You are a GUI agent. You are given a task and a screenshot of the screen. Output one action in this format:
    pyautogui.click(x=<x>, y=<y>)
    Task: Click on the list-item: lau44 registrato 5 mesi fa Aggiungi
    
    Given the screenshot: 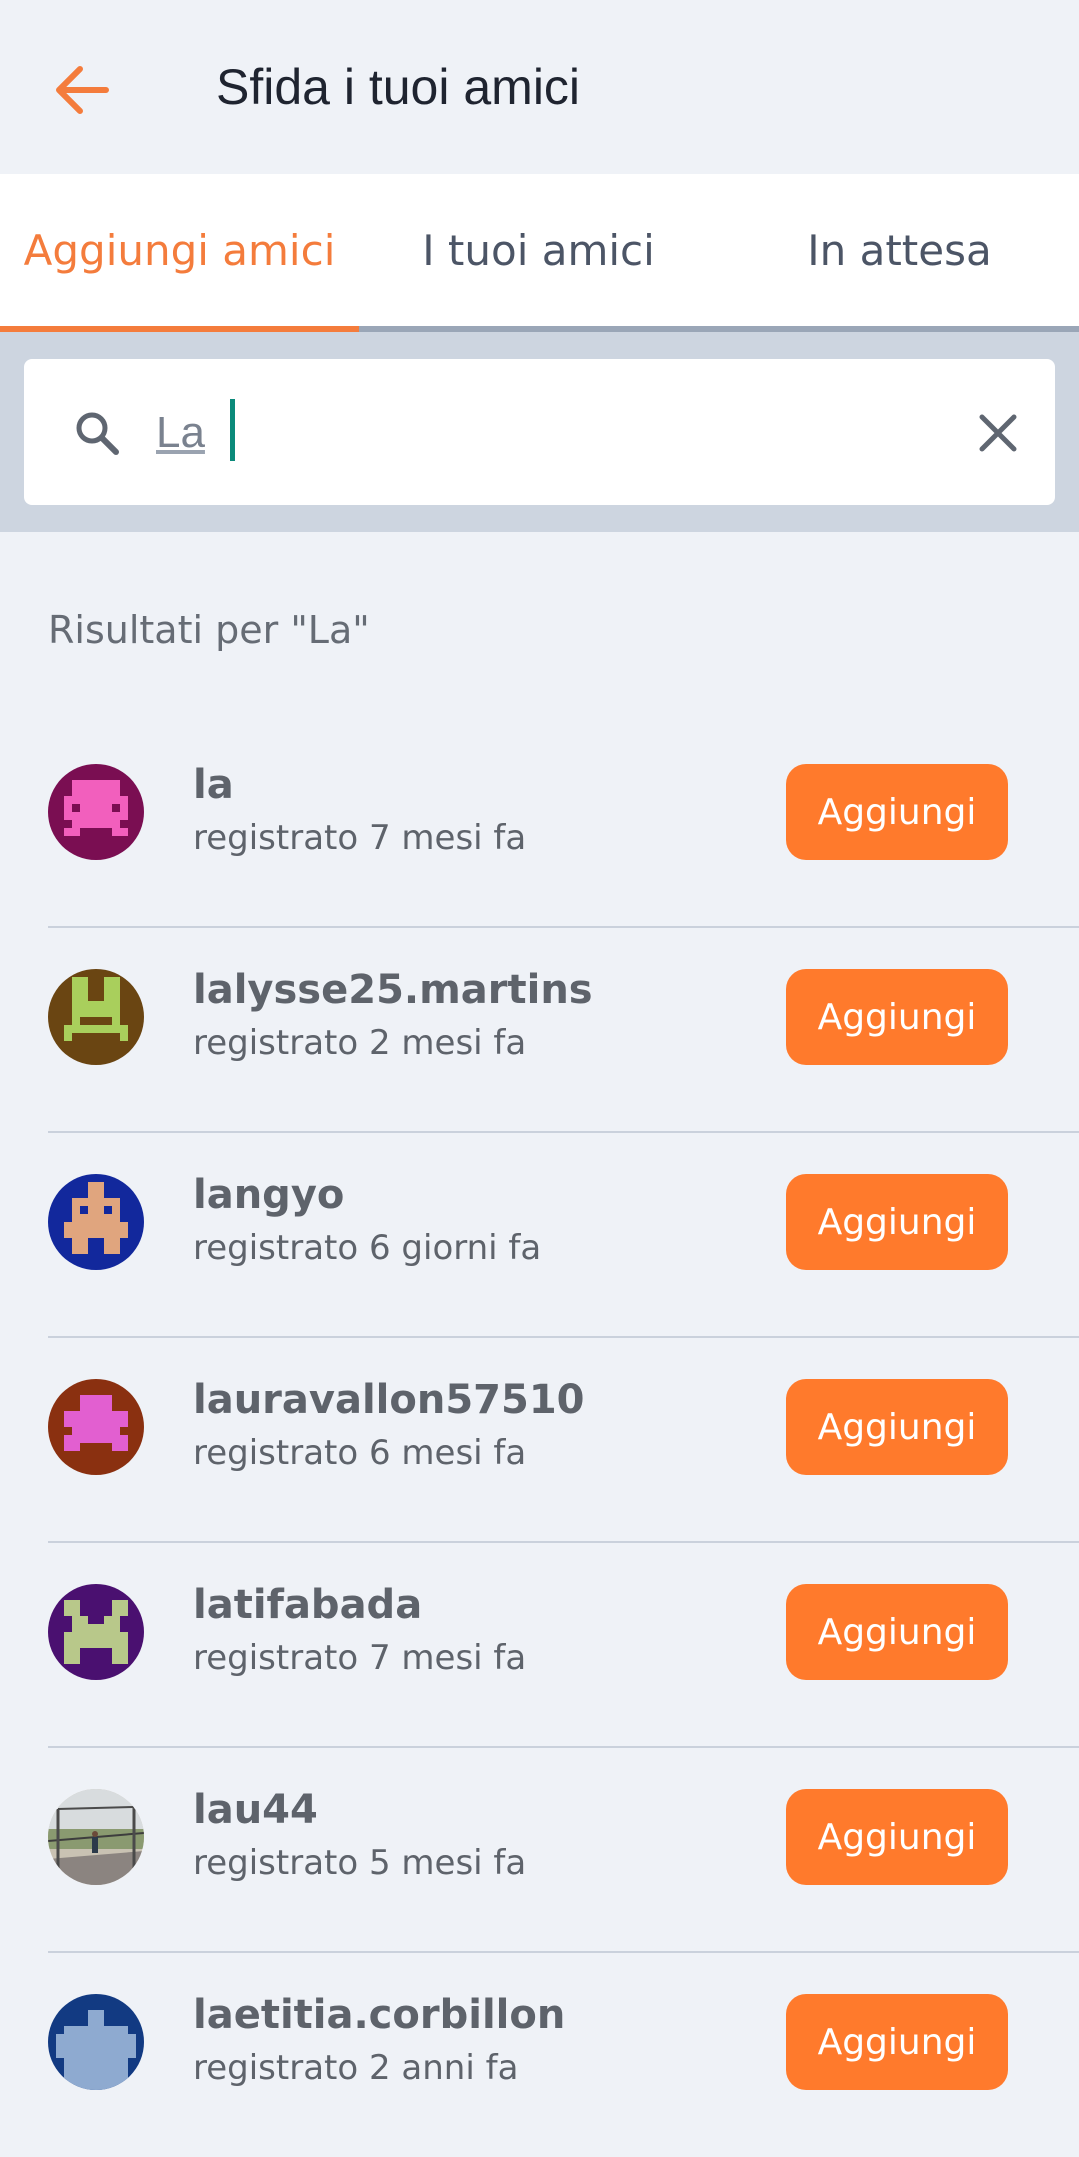 What is the action you would take?
    pyautogui.click(x=539, y=1850)
    